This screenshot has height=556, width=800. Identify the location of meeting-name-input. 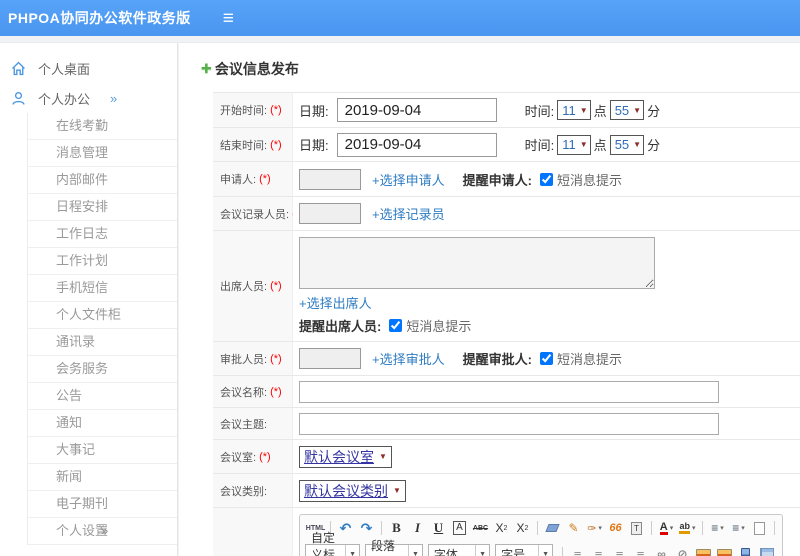
(509, 391).